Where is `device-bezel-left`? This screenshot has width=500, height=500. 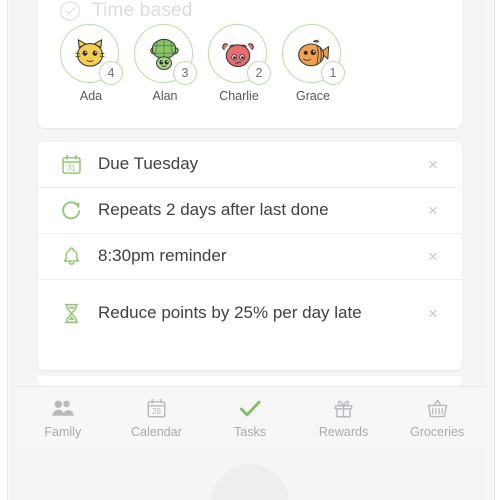
device-bezel-left is located at coordinates (4, 250).